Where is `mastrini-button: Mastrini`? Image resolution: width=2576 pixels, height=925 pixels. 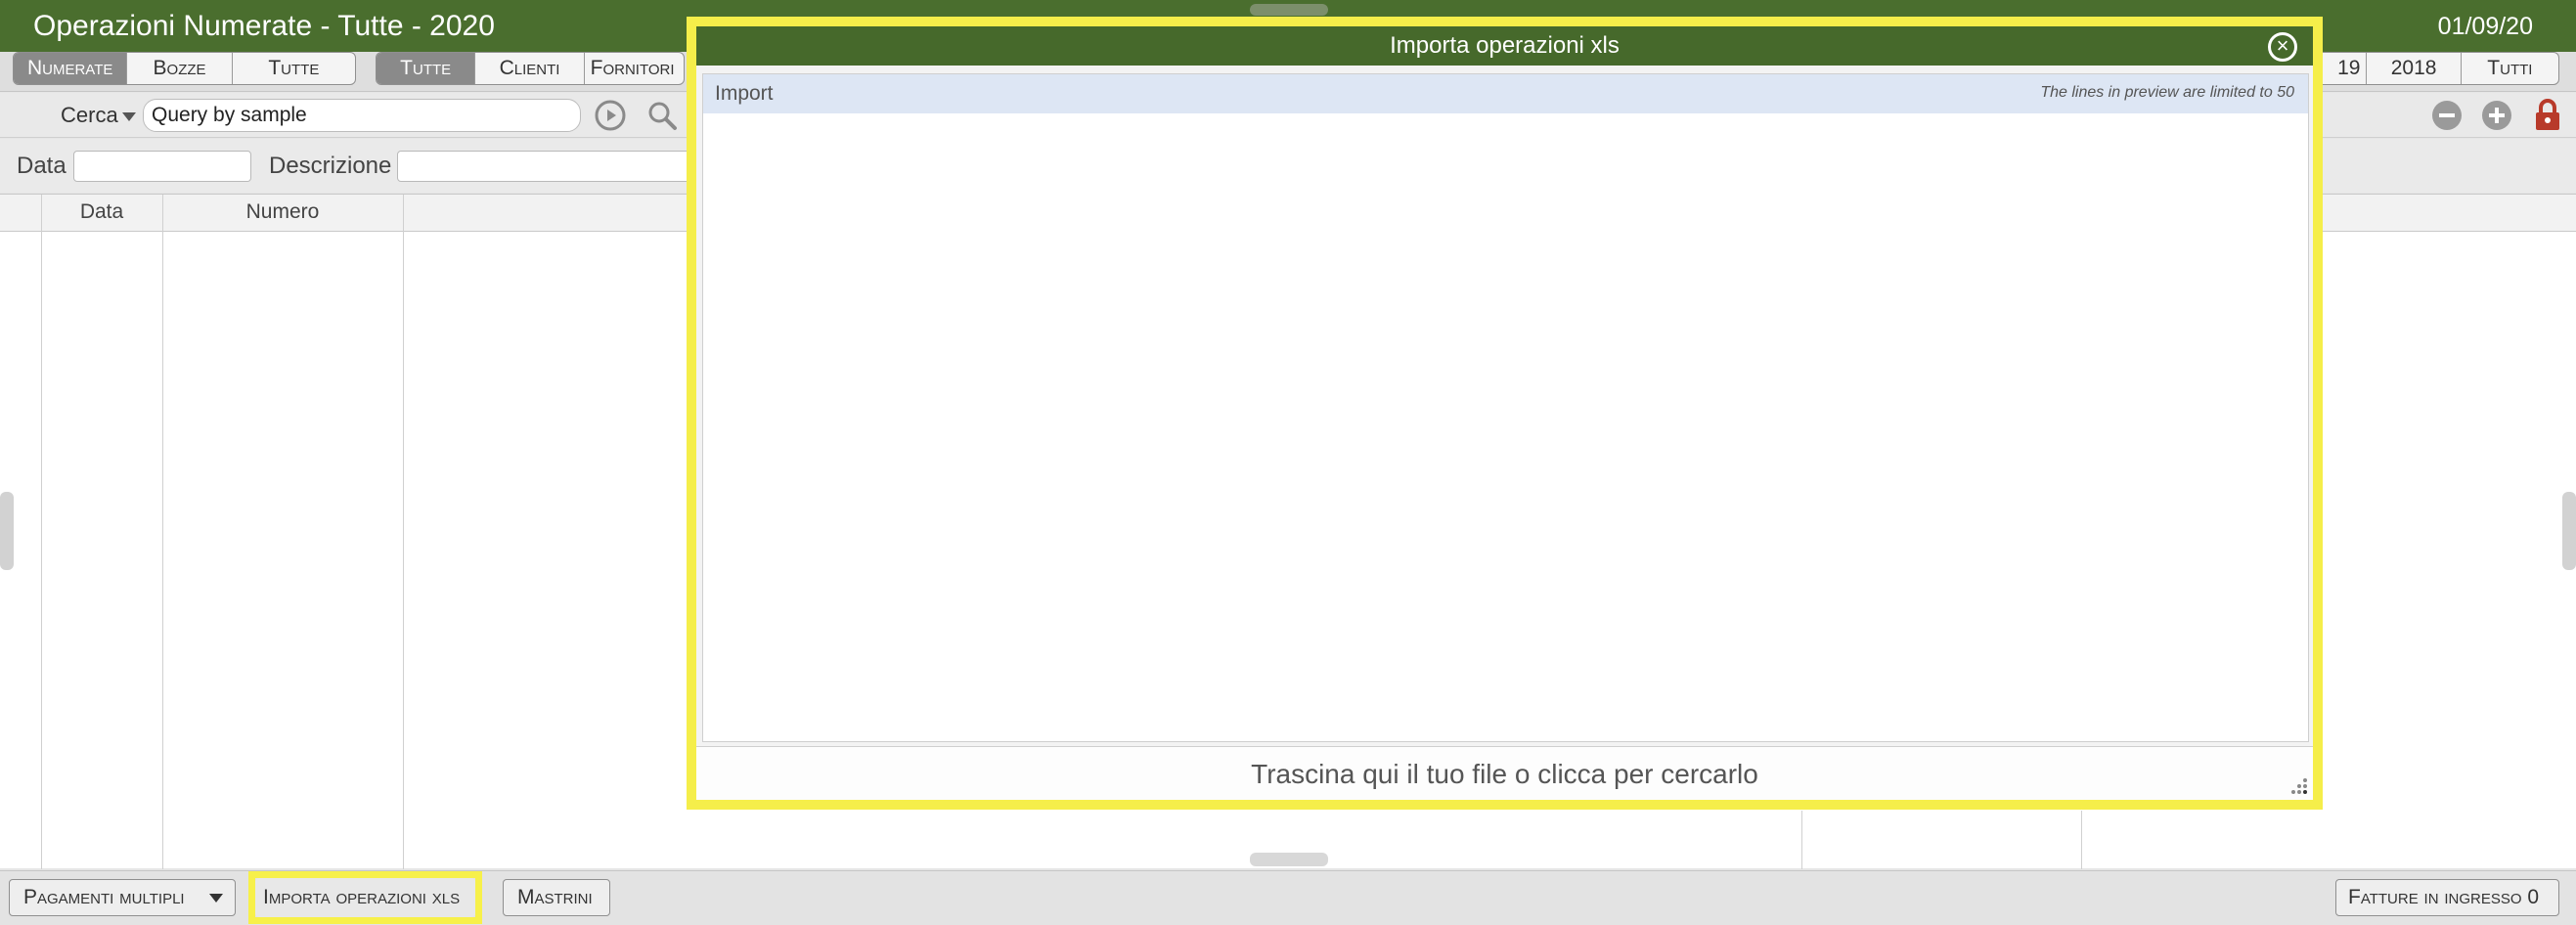
mastrini-button: Mastrini is located at coordinates (556, 897).